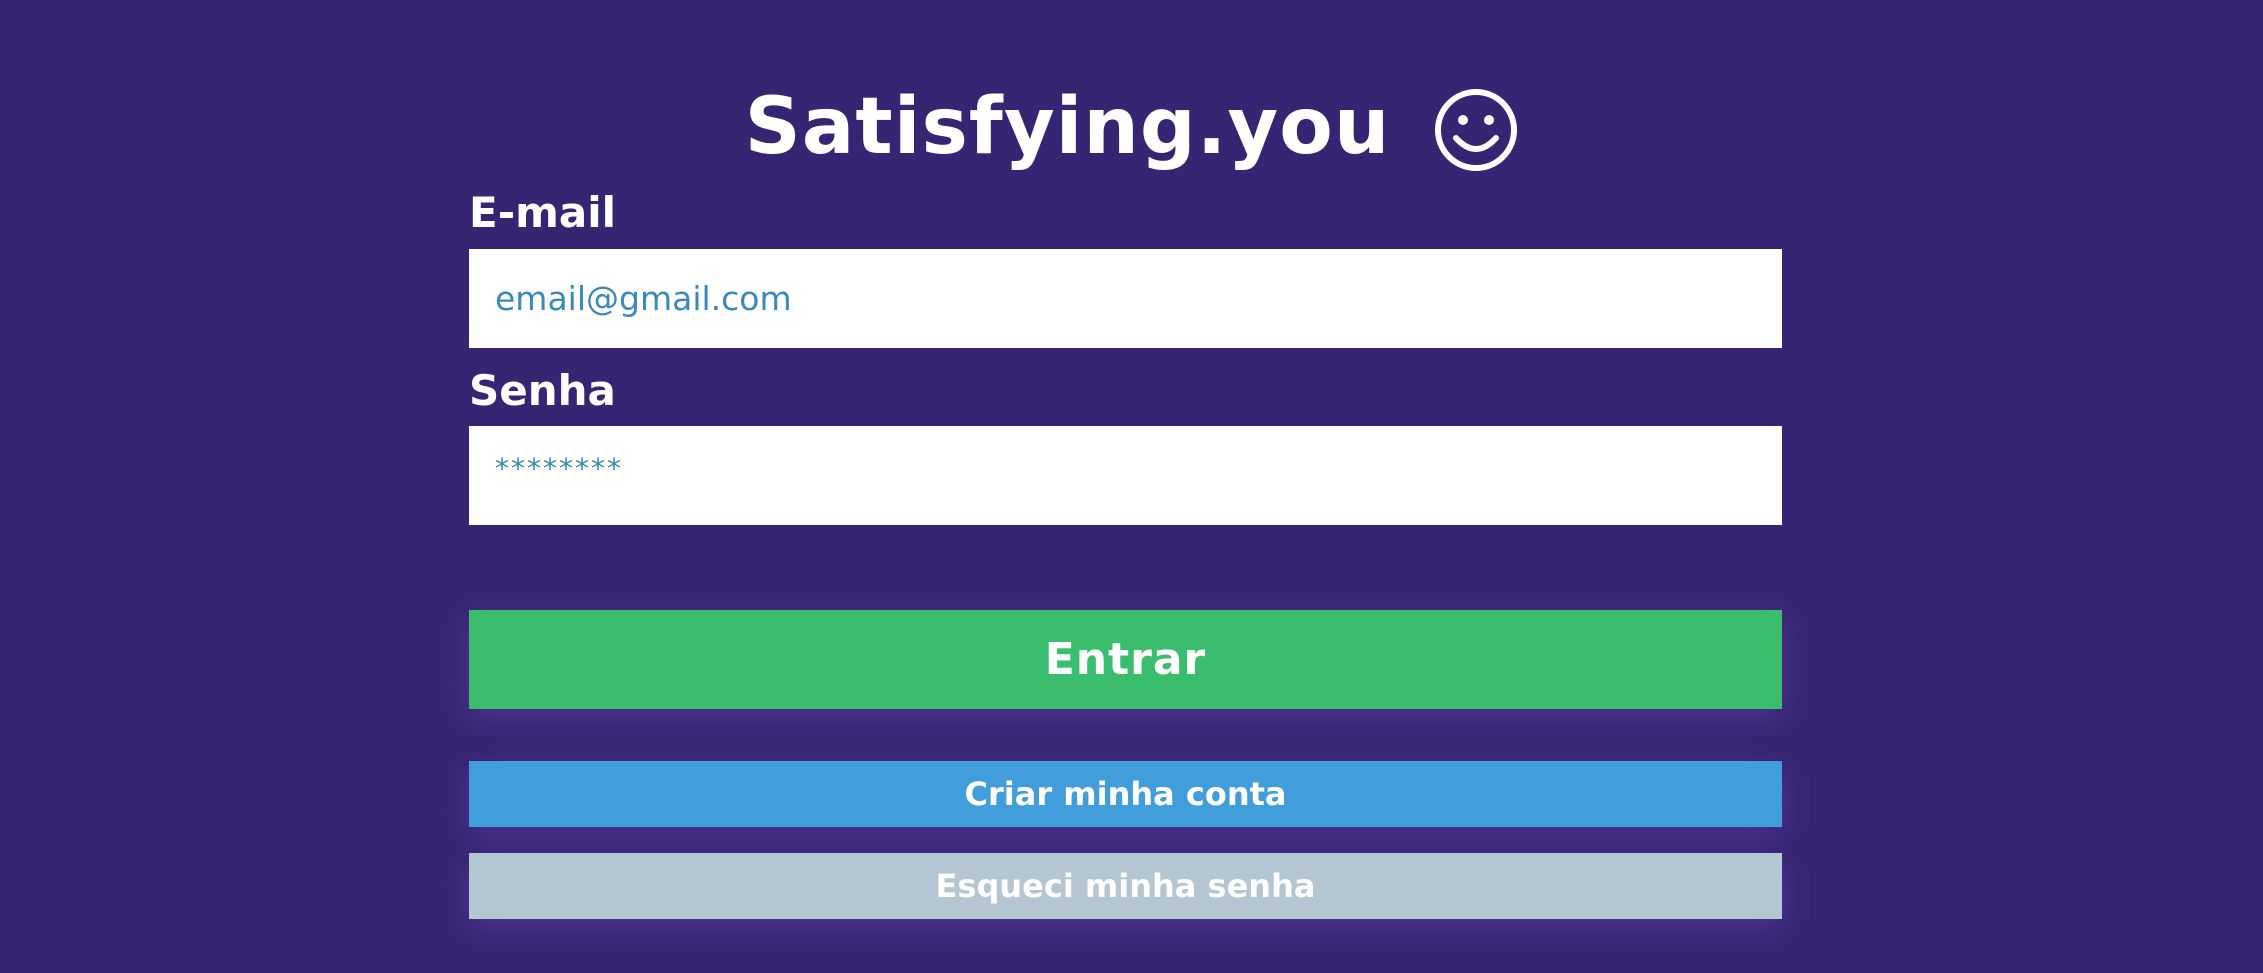 The image size is (2263, 973). I want to click on email-input, so click(1125, 298).